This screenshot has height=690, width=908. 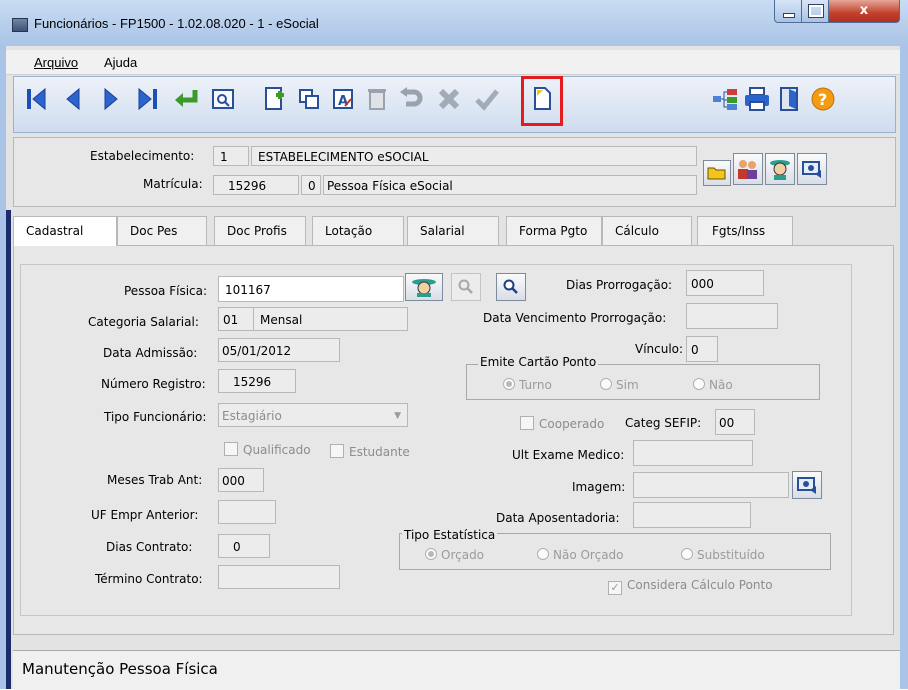 I want to click on pessoa-fisica-label: Pessoa Física:, so click(x=166, y=291).